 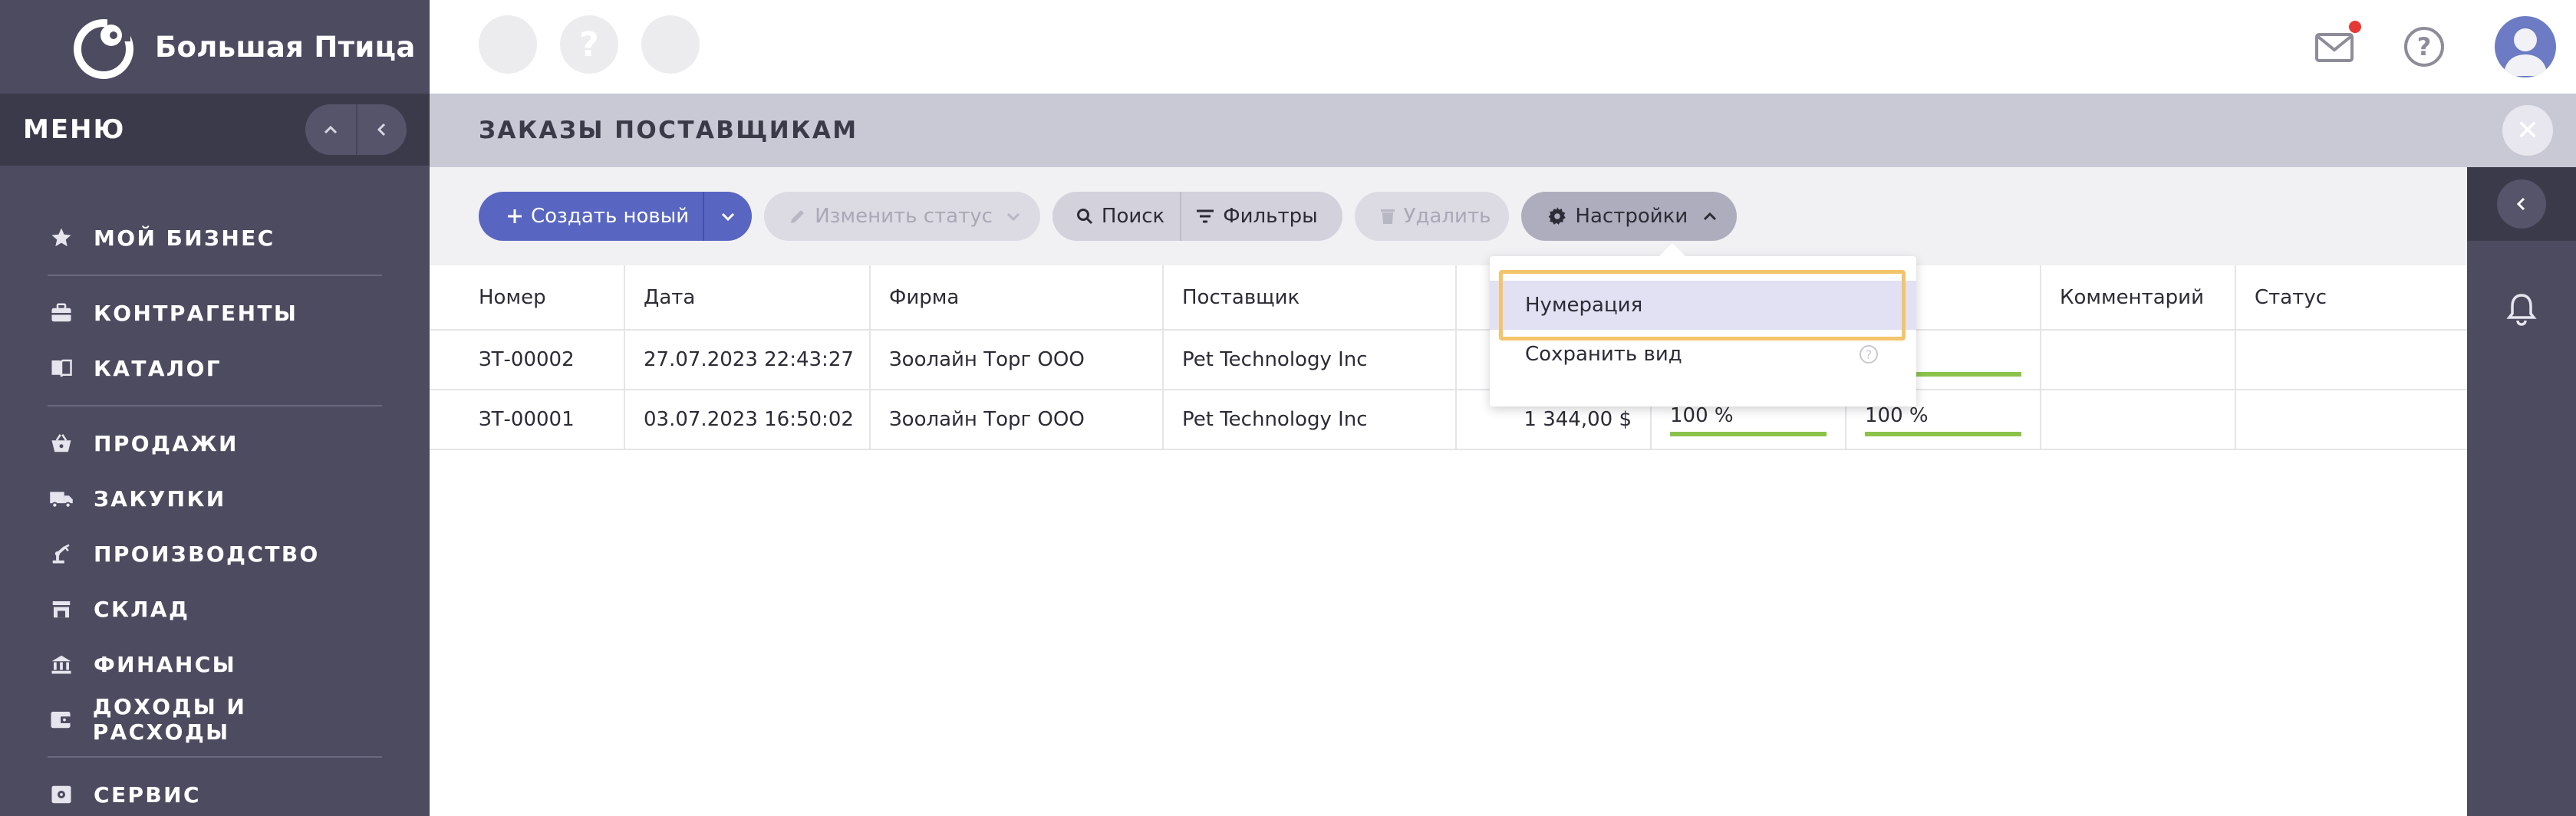 What do you see at coordinates (902, 216) in the screenshot?
I see `change-status-button: Изменить статус` at bounding box center [902, 216].